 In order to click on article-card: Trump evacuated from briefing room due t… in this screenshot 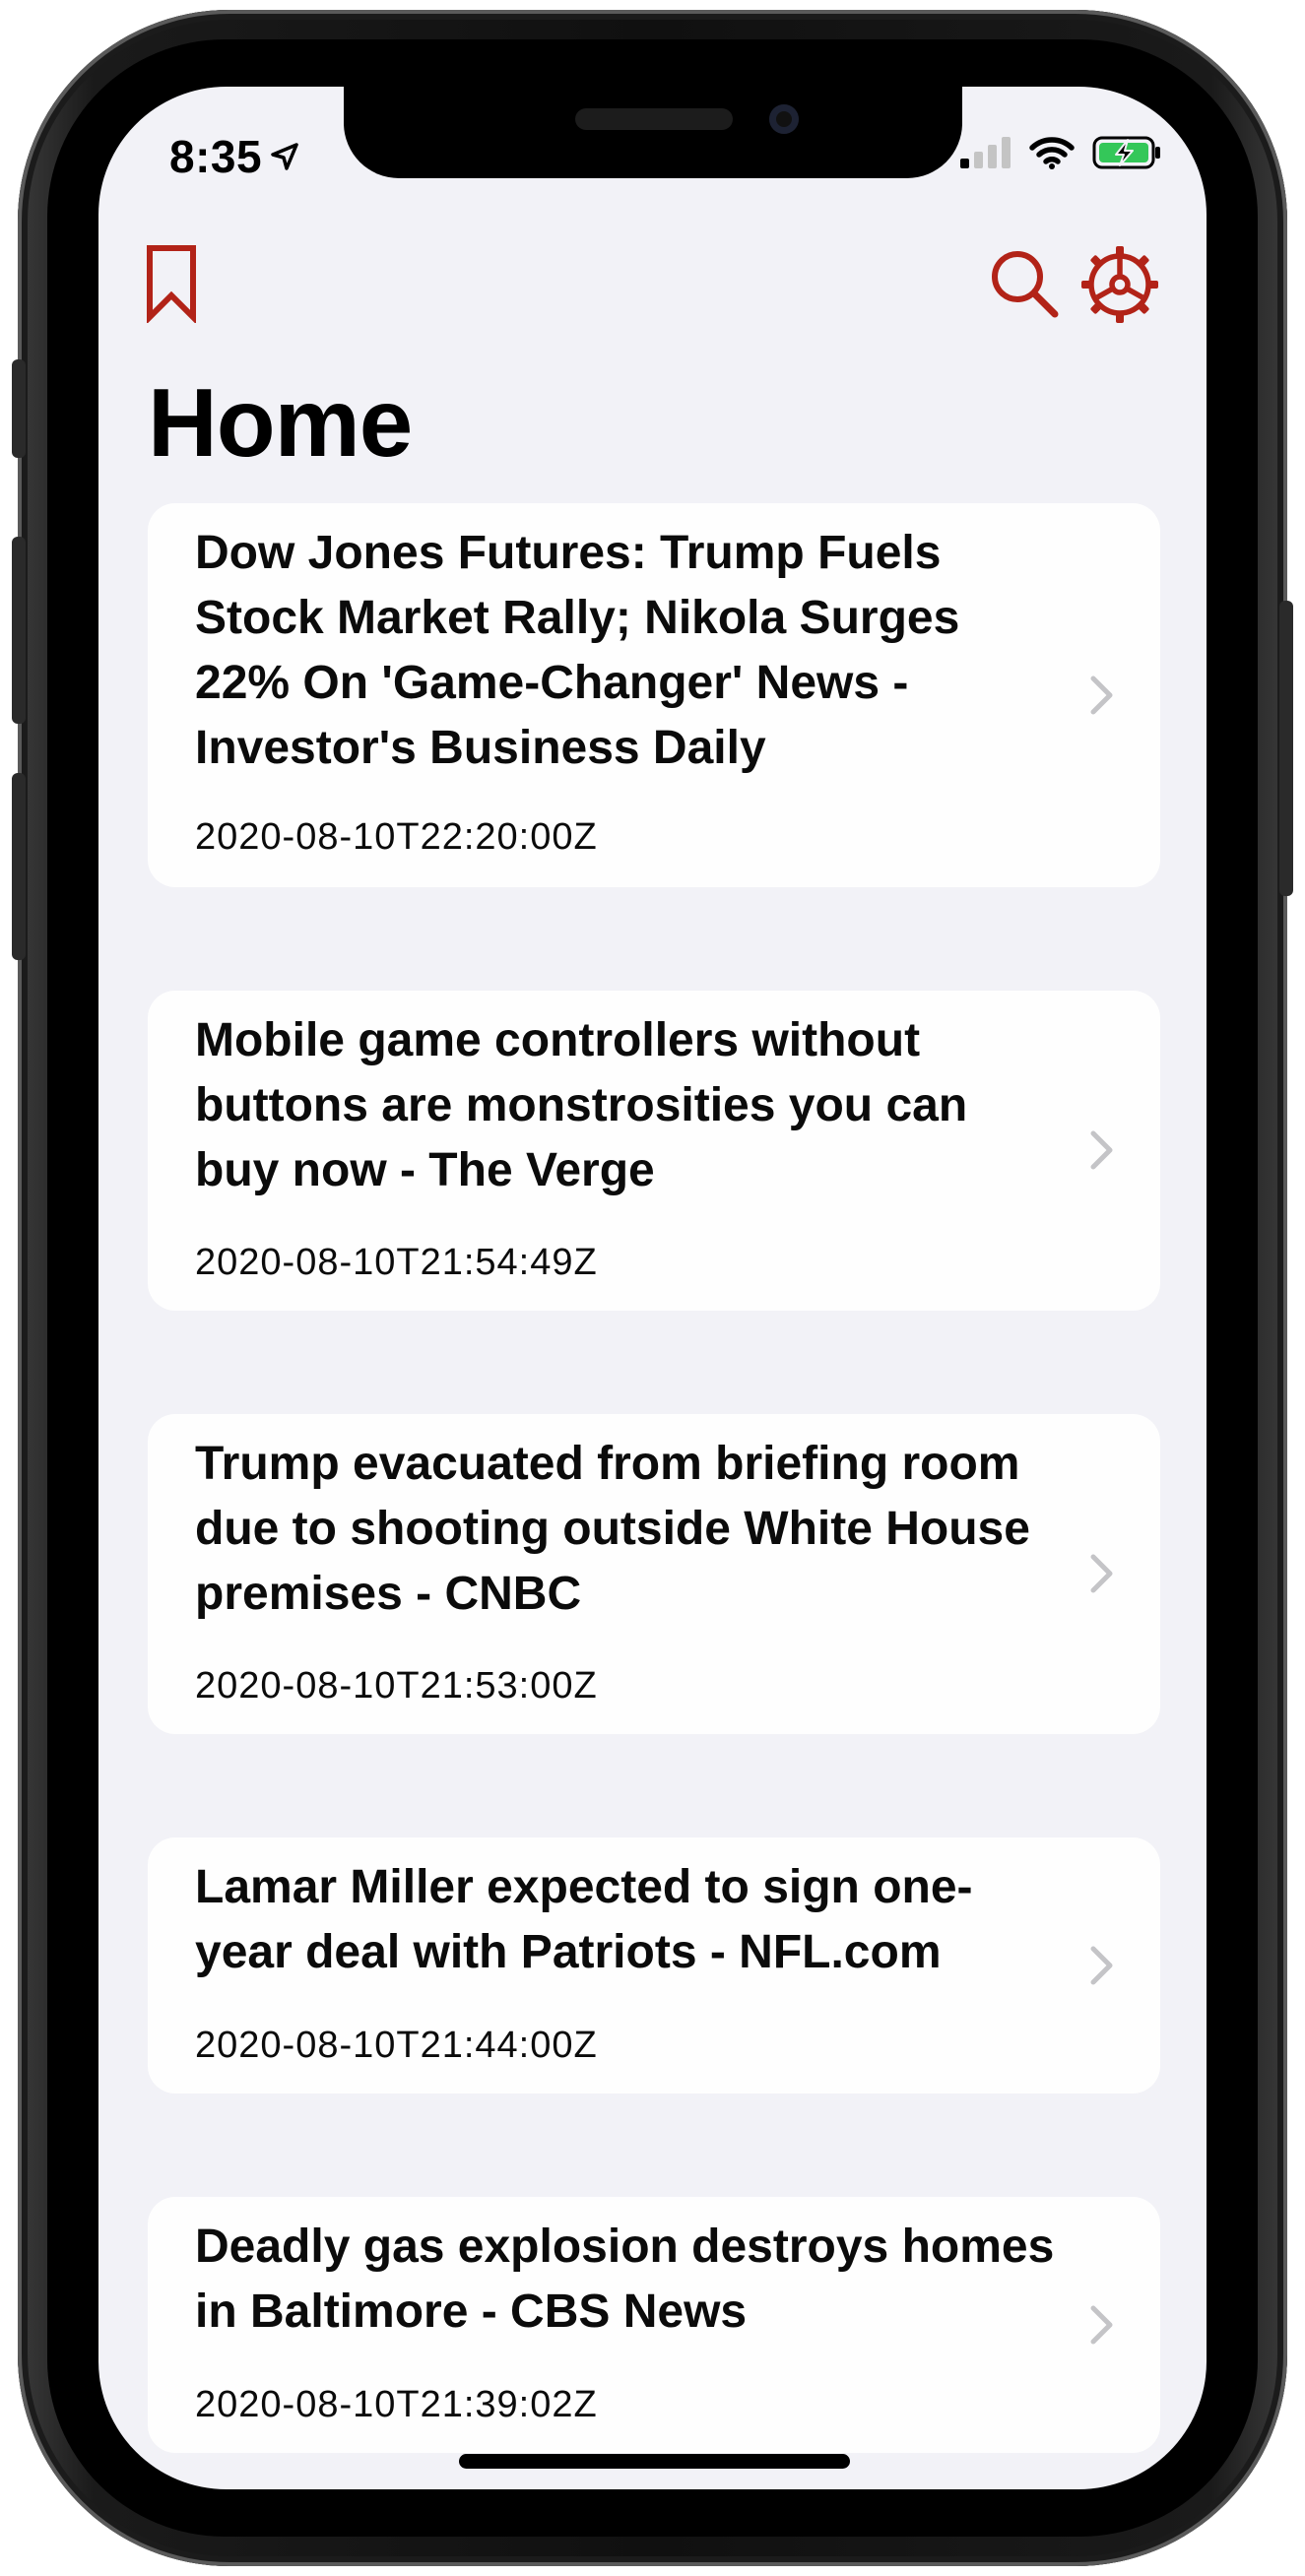, I will do `click(654, 1574)`.